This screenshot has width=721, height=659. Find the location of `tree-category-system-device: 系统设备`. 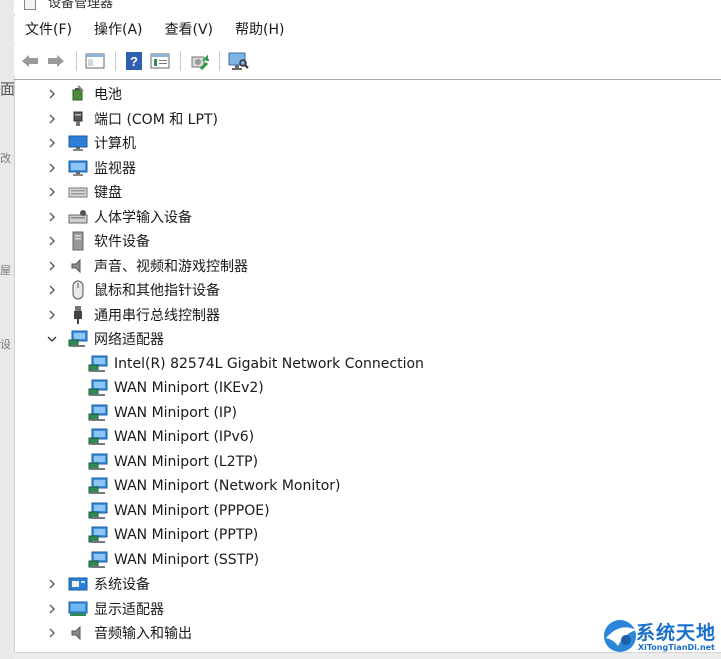

tree-category-system-device: 系统设备 is located at coordinates (98, 584).